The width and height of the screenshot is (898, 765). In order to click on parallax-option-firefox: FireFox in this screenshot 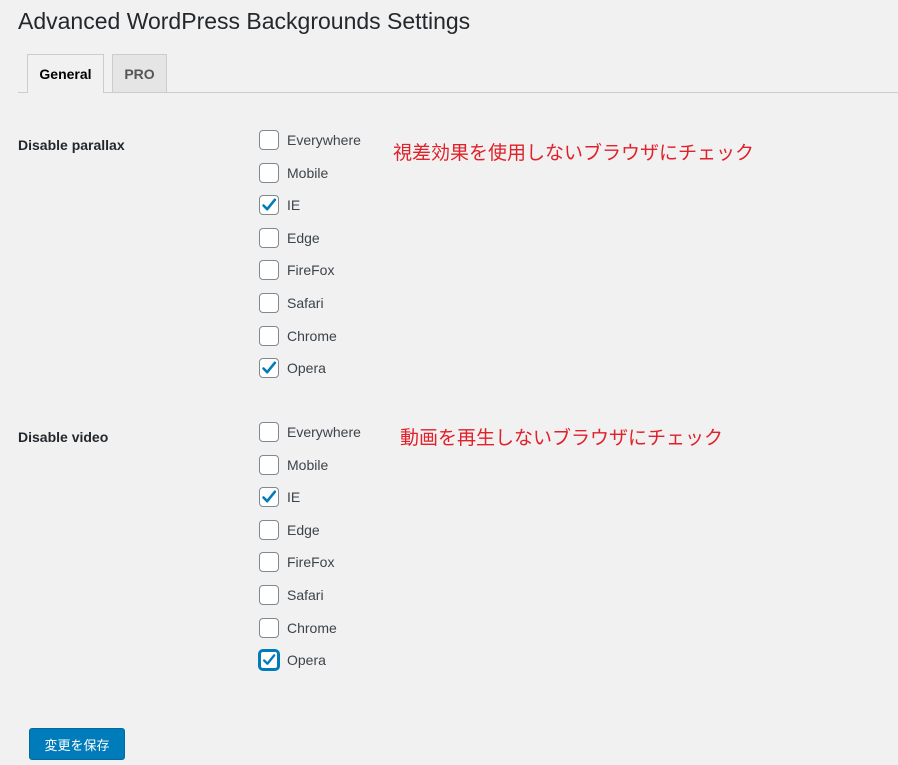, I will do `click(296, 270)`.